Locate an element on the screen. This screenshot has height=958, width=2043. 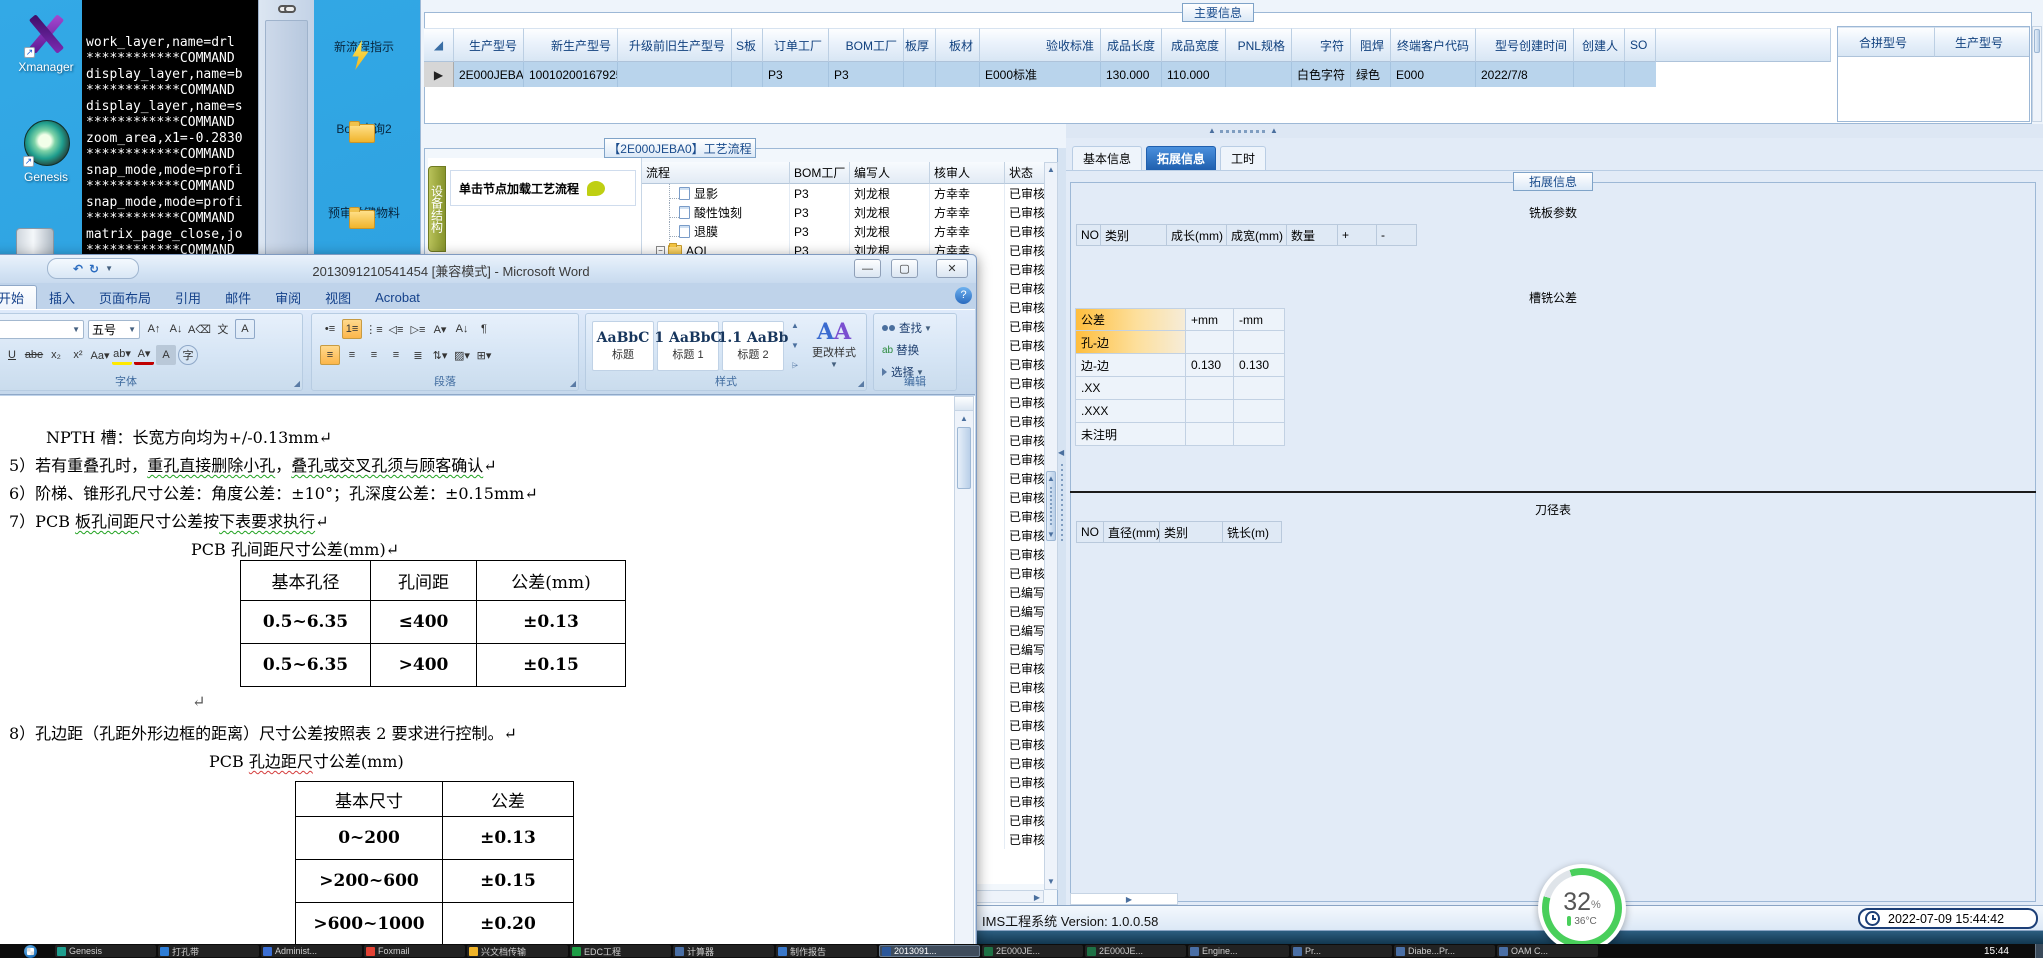
right-panel-splitter: ▲ ▲ is located at coordinates (1554, 131).